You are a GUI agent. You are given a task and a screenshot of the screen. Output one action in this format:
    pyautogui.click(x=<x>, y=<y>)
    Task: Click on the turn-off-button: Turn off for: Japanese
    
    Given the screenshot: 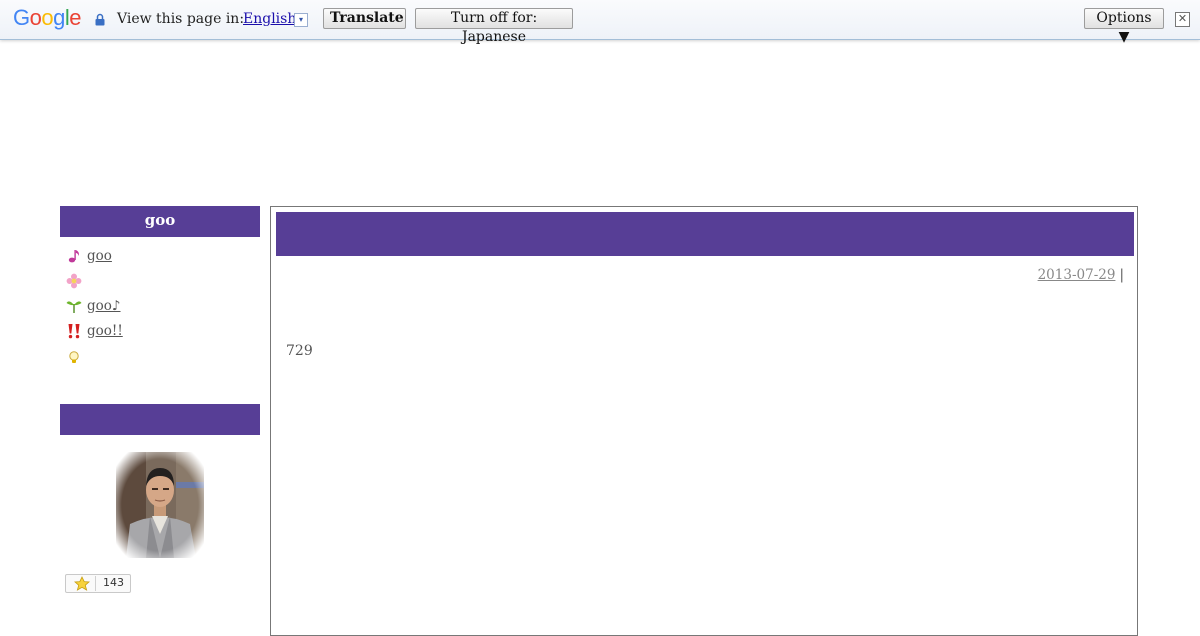 What is the action you would take?
    pyautogui.click(x=494, y=26)
    